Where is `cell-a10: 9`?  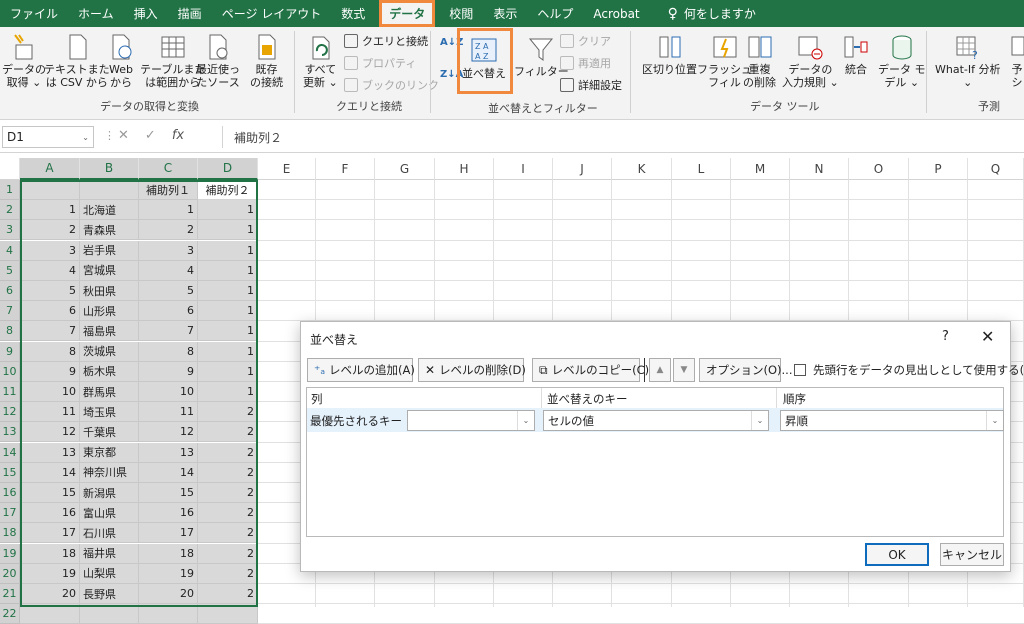
cell-a10: 9 is located at coordinates (50, 371).